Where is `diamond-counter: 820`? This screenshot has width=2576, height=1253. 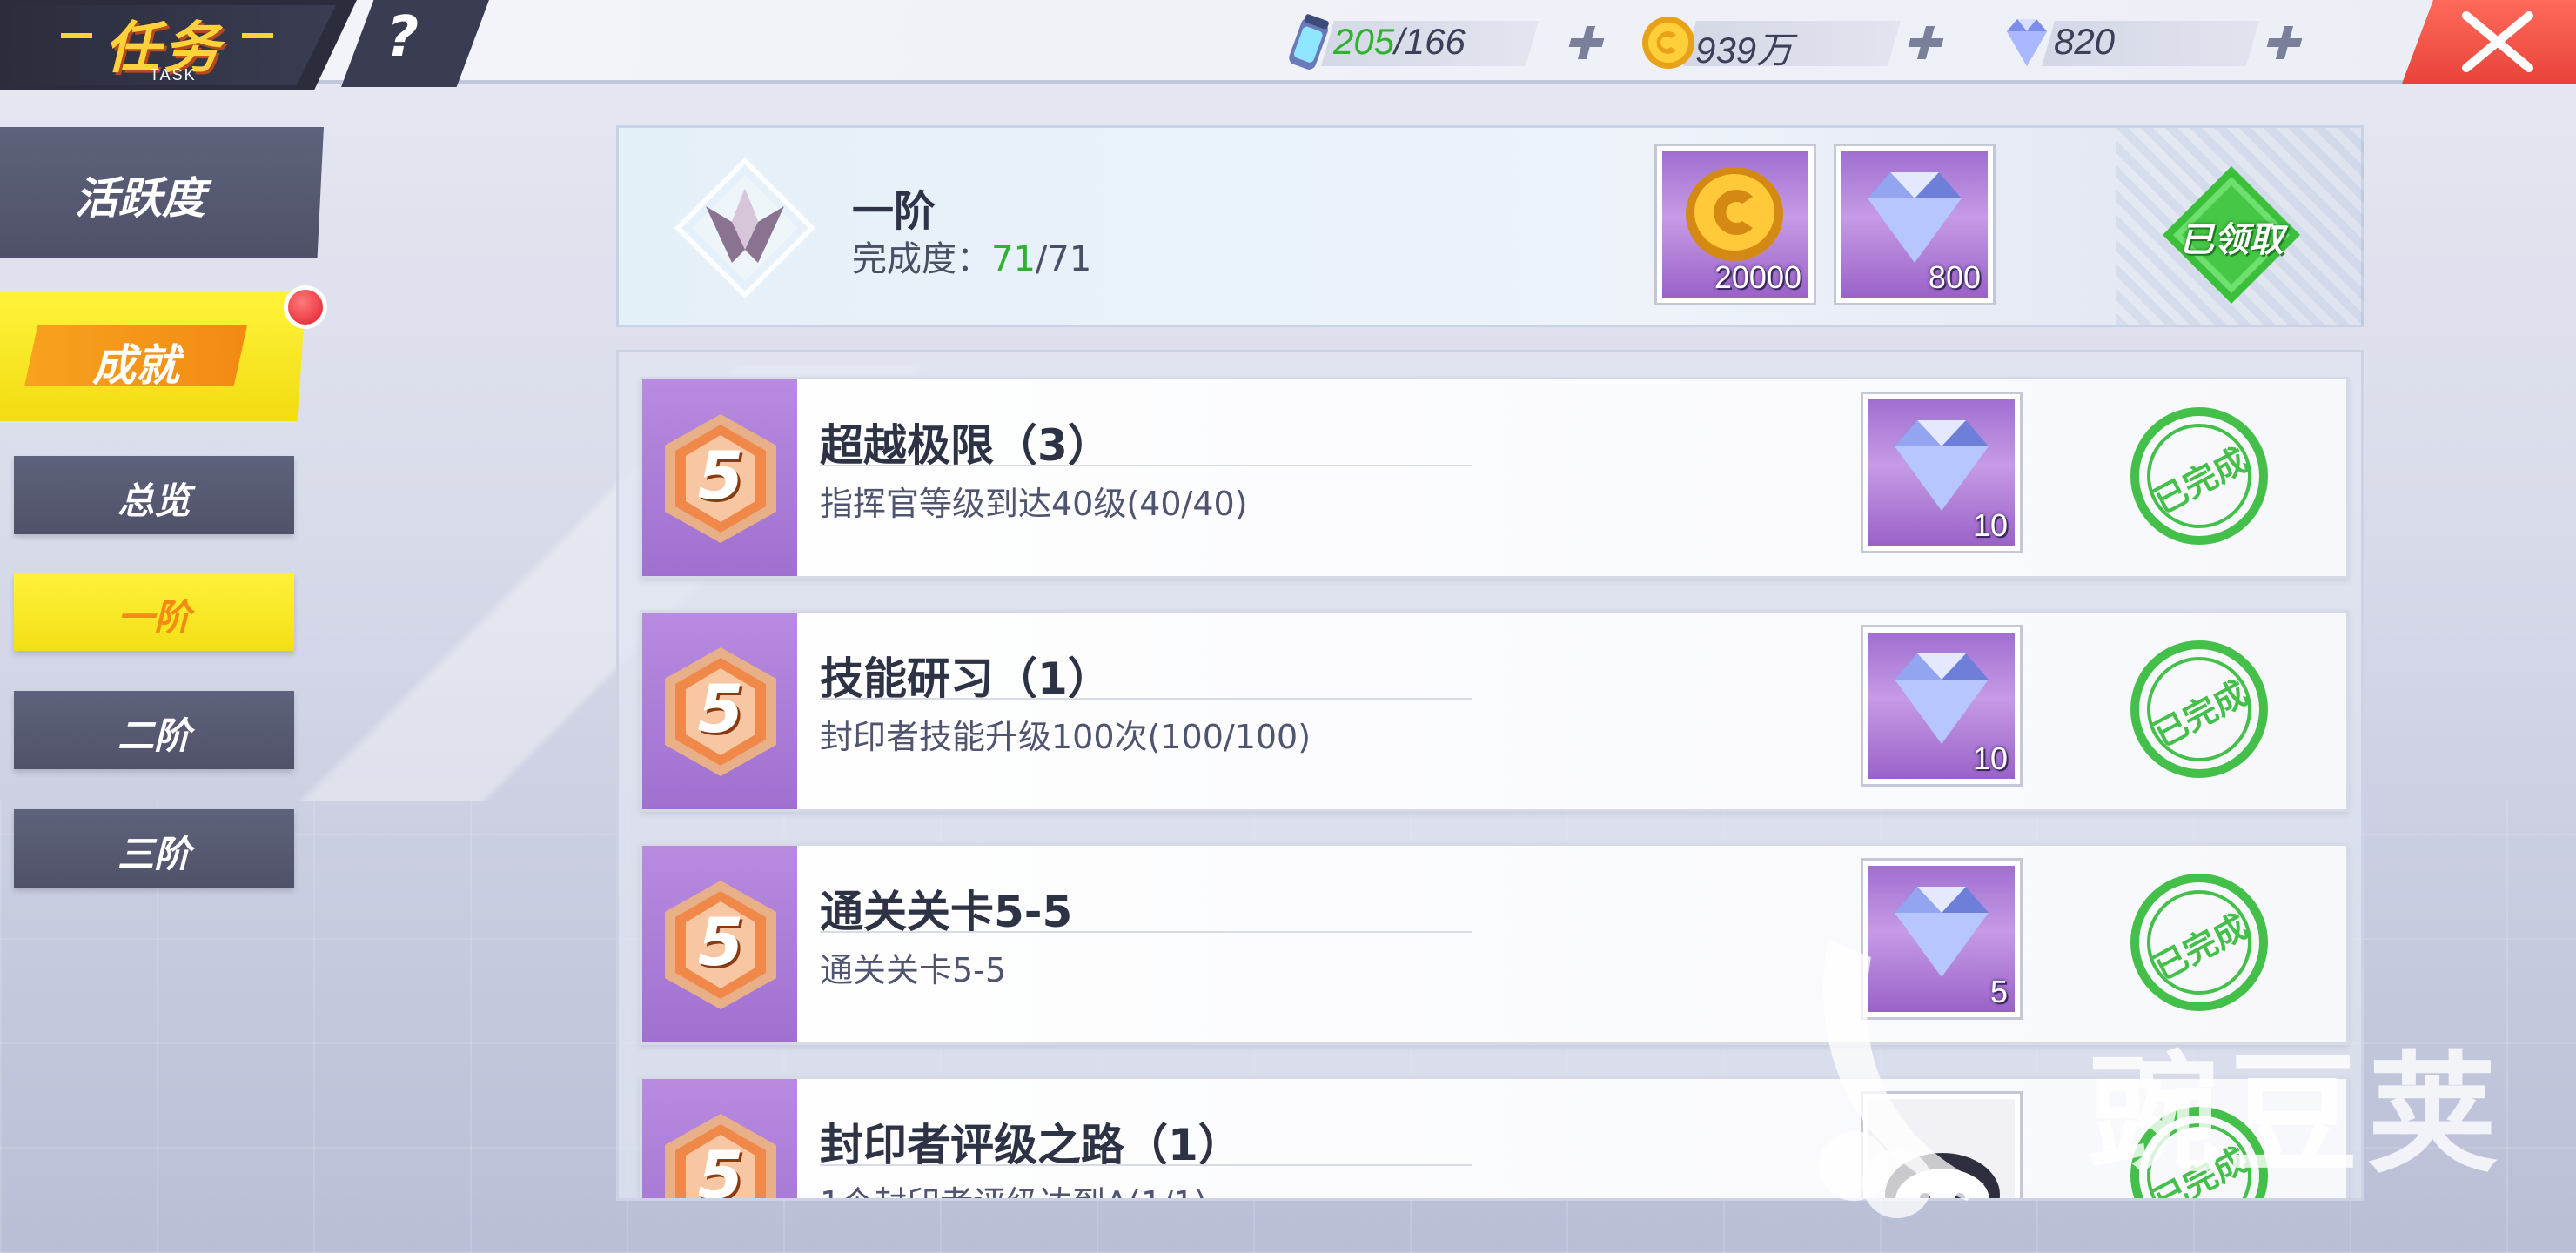
diamond-counter: 820 is located at coordinates (2146, 42).